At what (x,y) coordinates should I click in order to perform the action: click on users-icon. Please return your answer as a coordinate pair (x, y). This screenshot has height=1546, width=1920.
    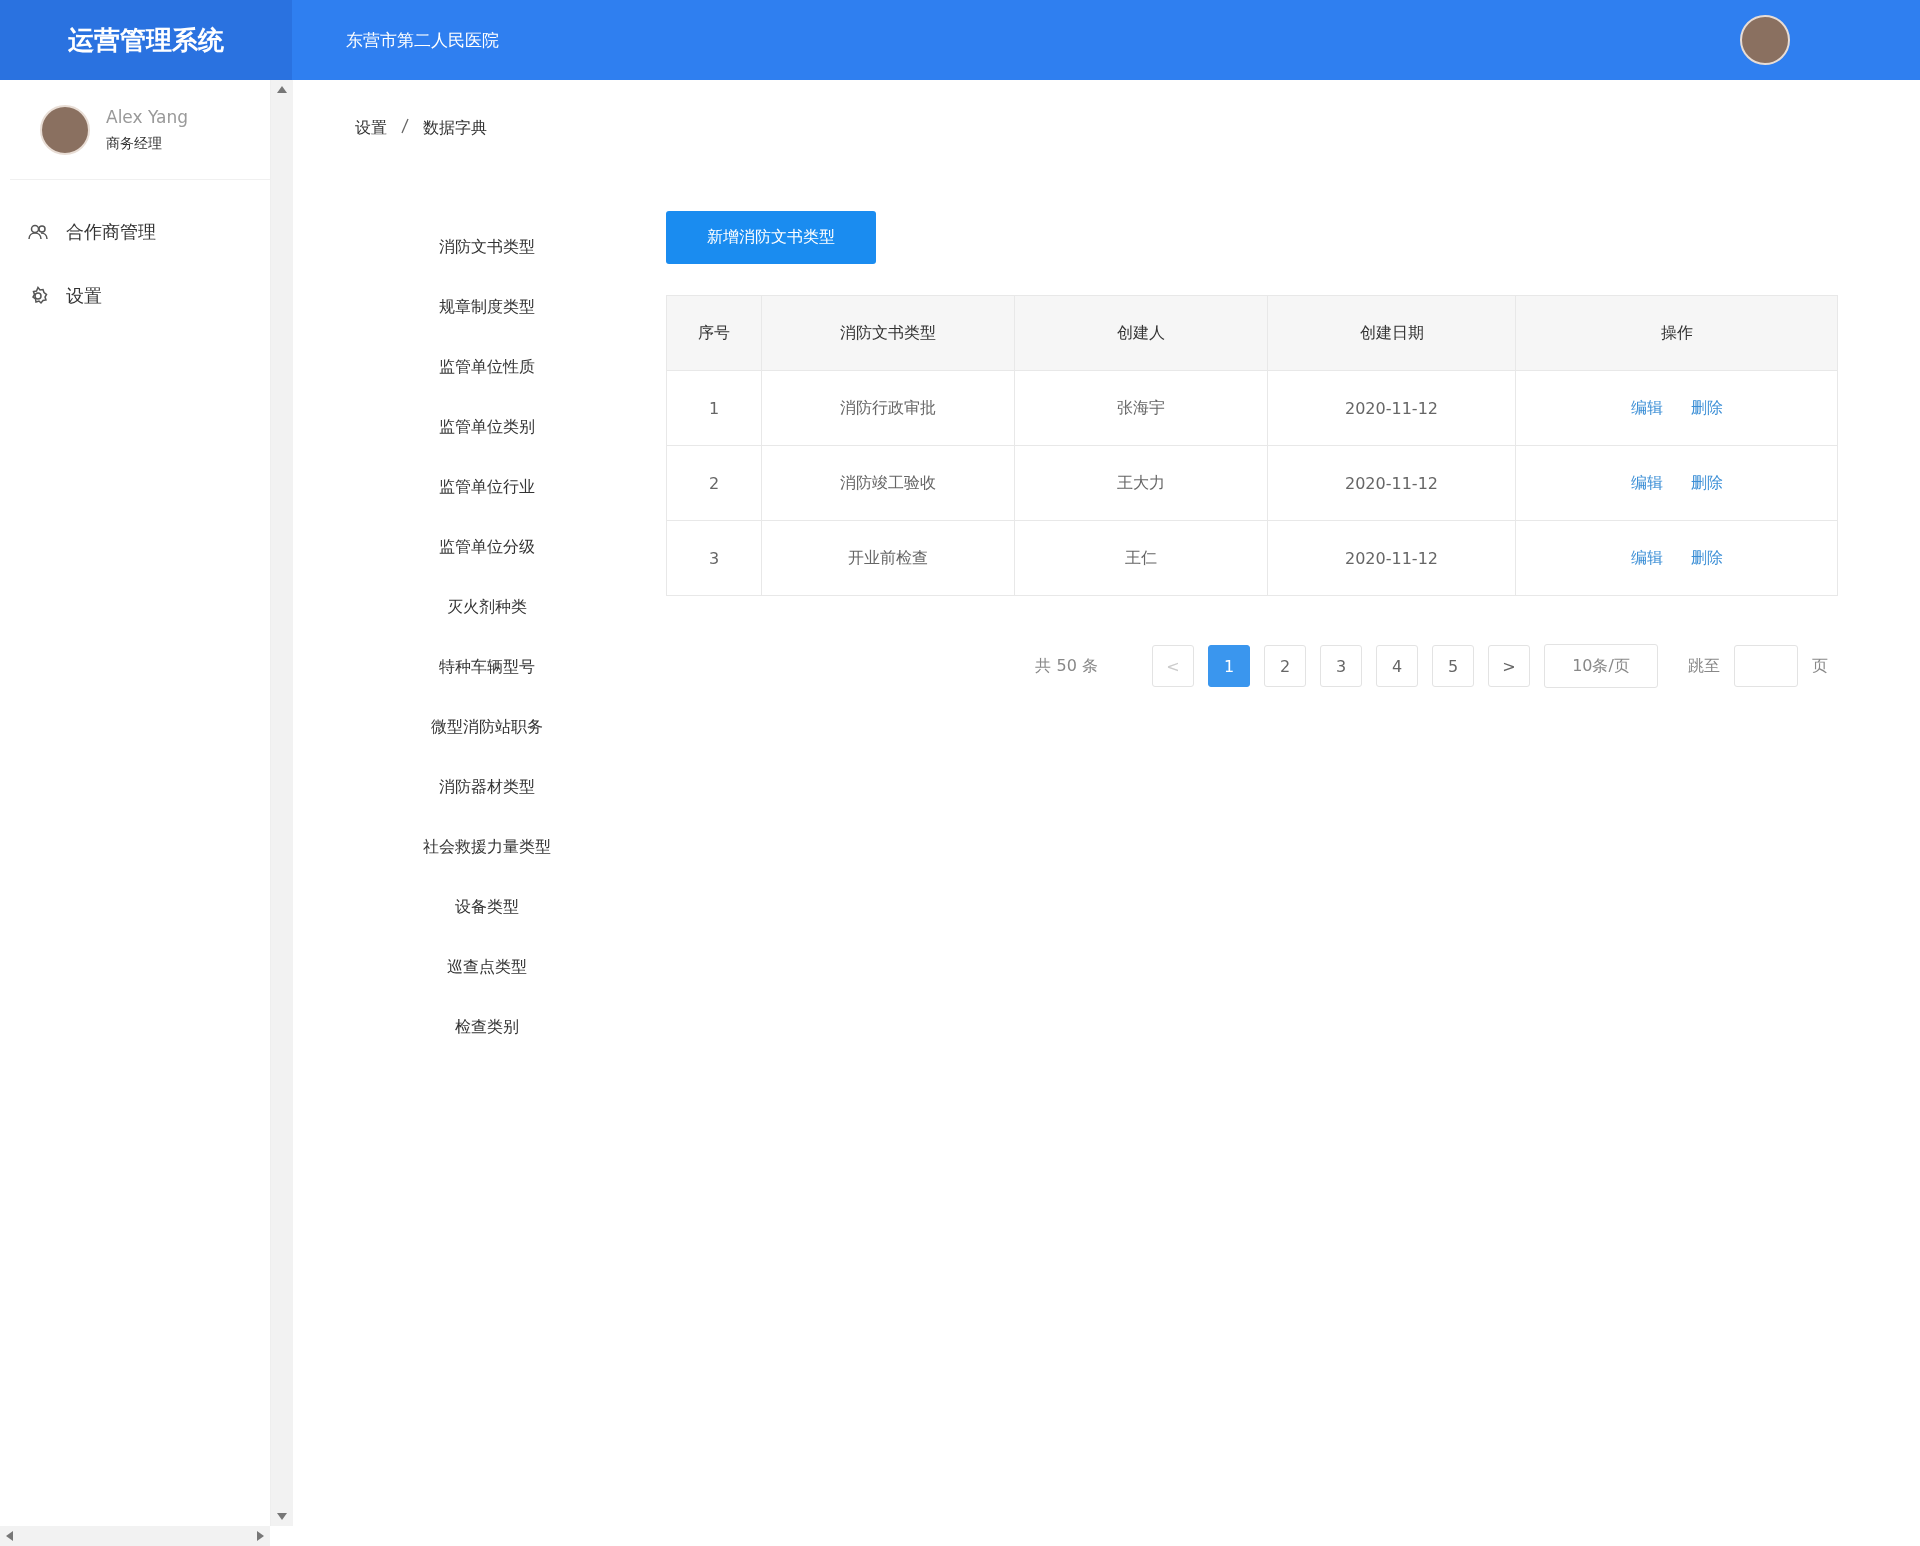
    Looking at the image, I should click on (38, 232).